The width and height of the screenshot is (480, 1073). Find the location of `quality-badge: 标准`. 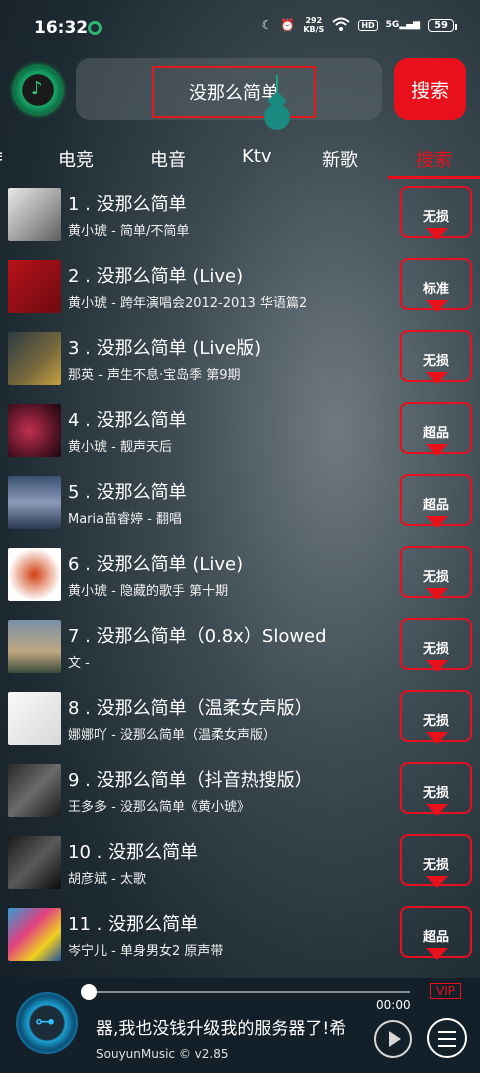

quality-badge: 标准 is located at coordinates (436, 285).